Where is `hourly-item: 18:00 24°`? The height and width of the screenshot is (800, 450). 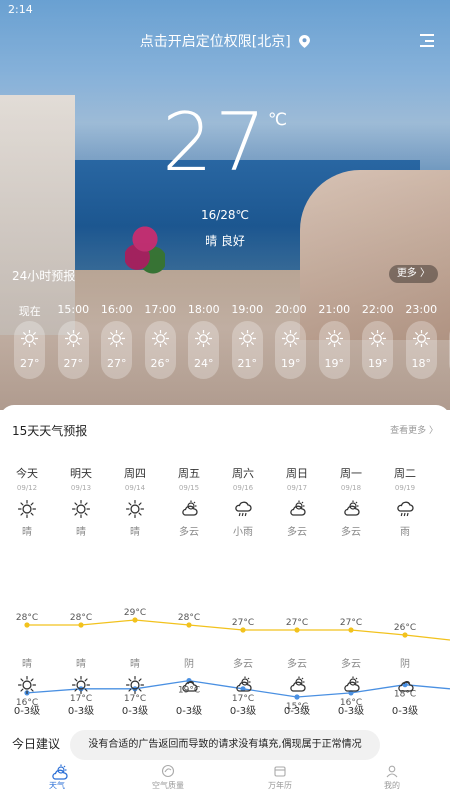
hourly-item: 18:00 24° is located at coordinates (204, 341).